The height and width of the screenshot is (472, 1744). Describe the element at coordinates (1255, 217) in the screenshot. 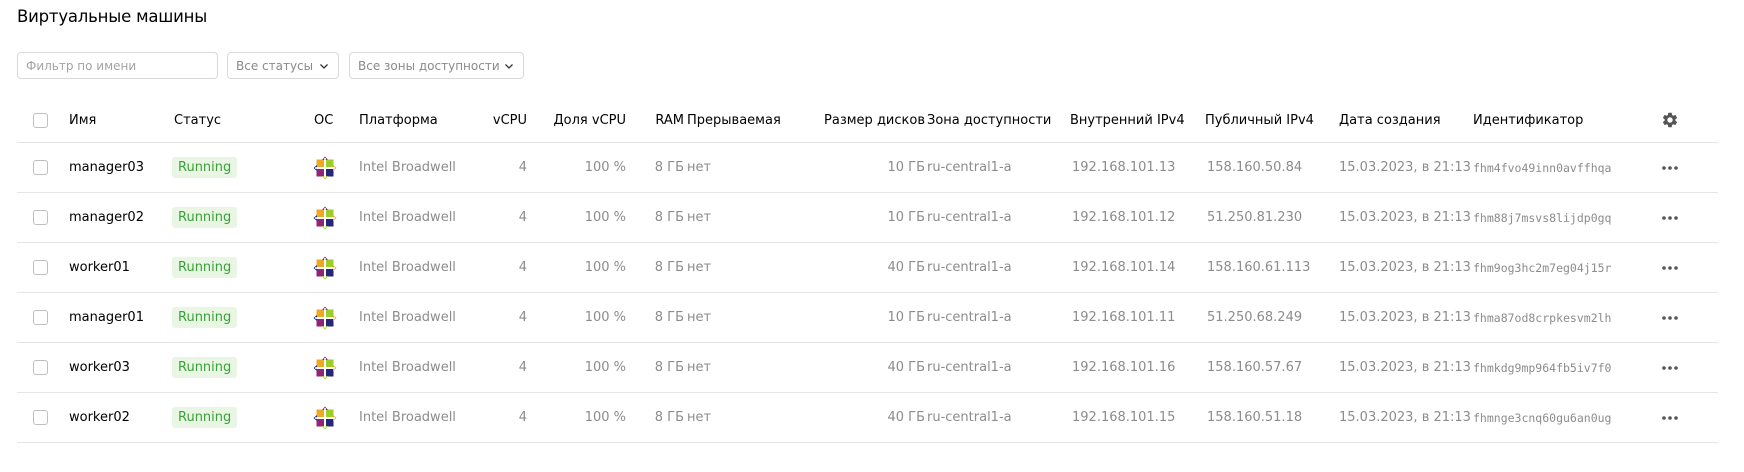

I see `public-ip: 51.250.81.230` at that location.